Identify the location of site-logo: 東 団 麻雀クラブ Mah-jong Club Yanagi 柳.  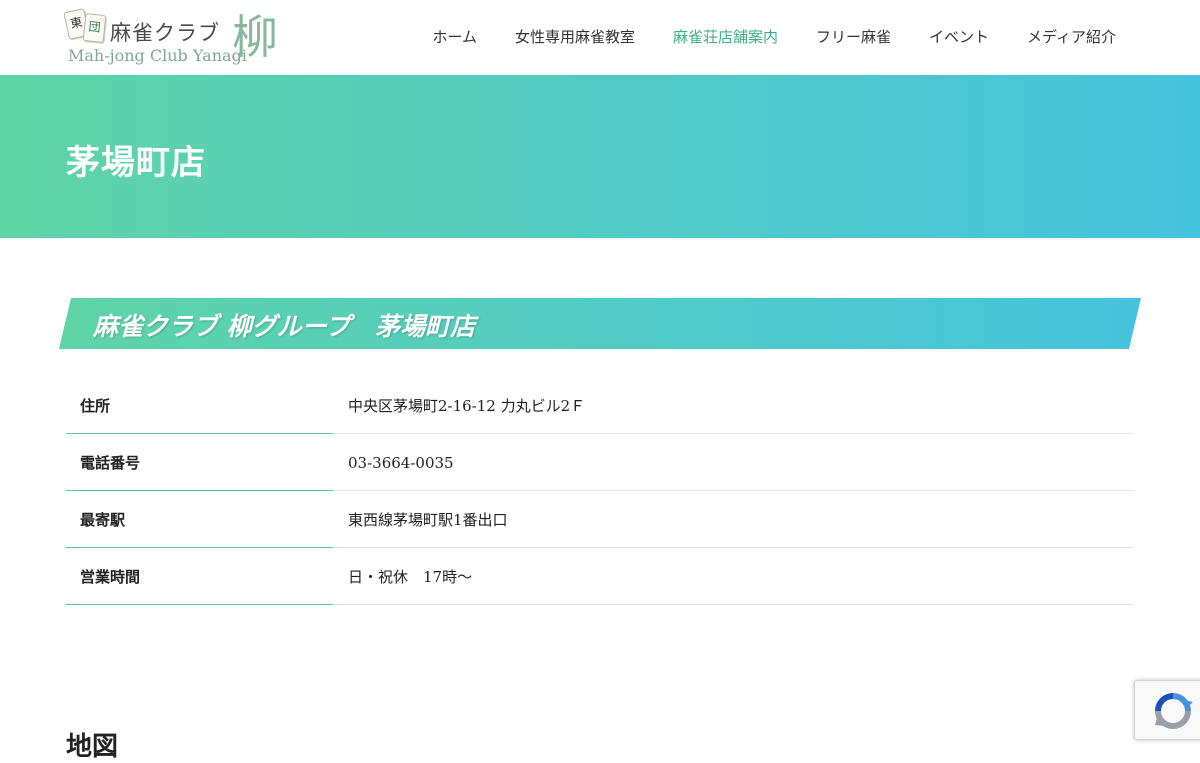
(174, 39).